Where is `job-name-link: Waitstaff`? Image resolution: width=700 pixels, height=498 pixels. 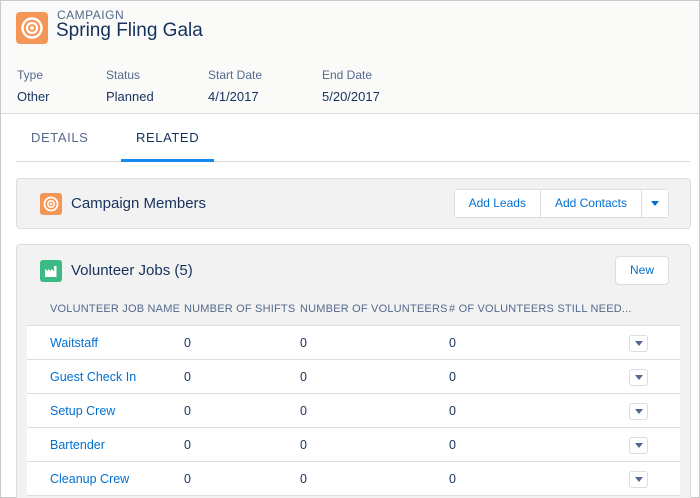 job-name-link: Waitstaff is located at coordinates (74, 343).